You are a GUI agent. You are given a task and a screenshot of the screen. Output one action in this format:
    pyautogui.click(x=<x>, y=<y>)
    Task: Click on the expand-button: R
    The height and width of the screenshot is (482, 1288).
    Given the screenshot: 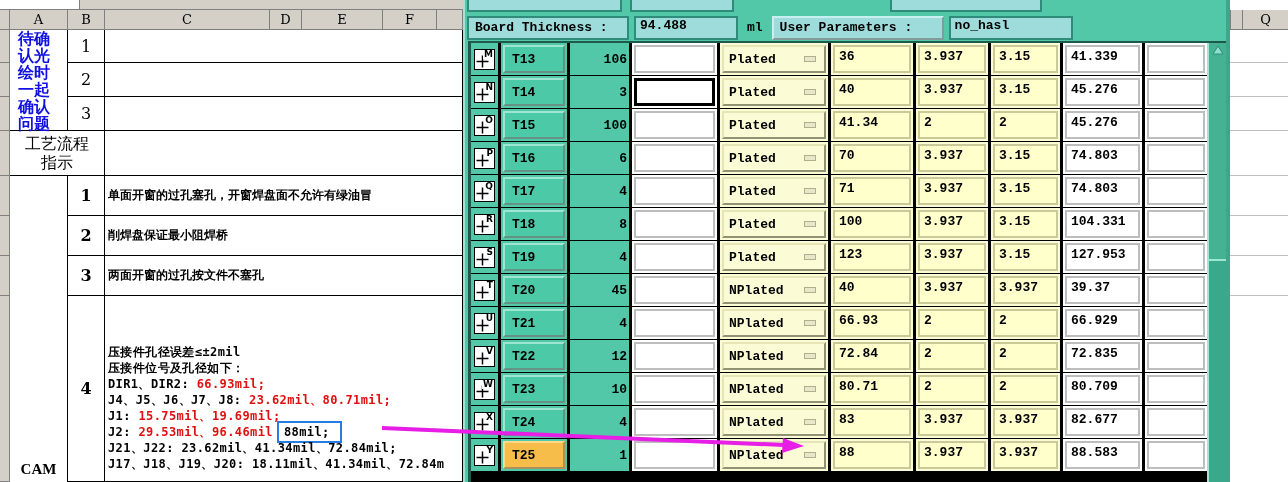 What is the action you would take?
    pyautogui.click(x=484, y=224)
    